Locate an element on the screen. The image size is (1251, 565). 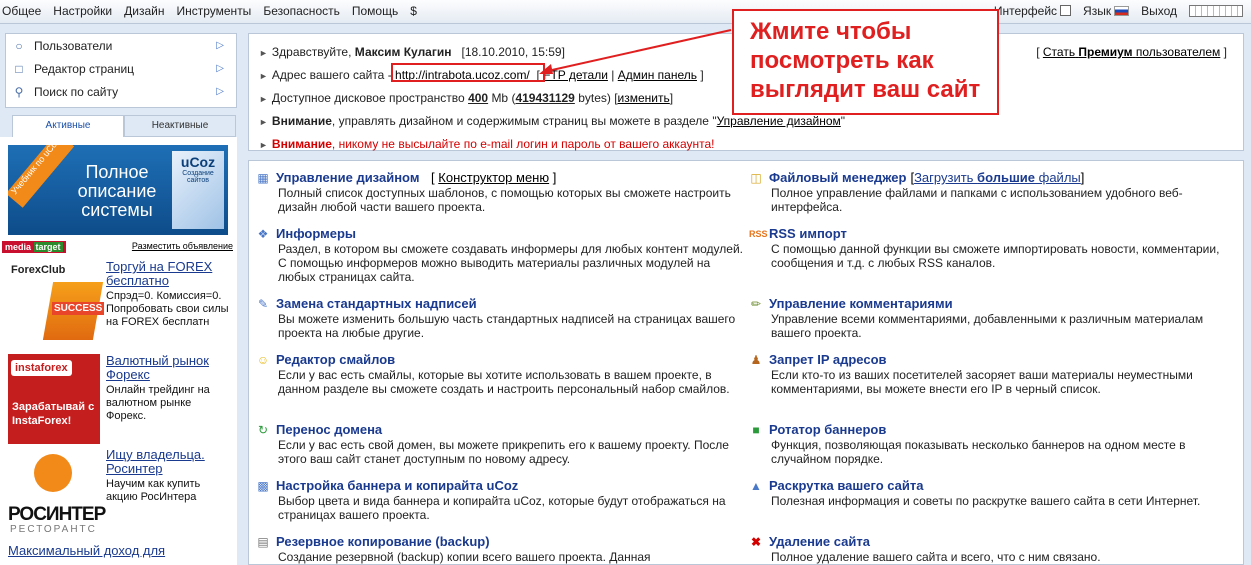
upload-big-files-link: Загрузить большие файлы is located at coordinates (997, 177).